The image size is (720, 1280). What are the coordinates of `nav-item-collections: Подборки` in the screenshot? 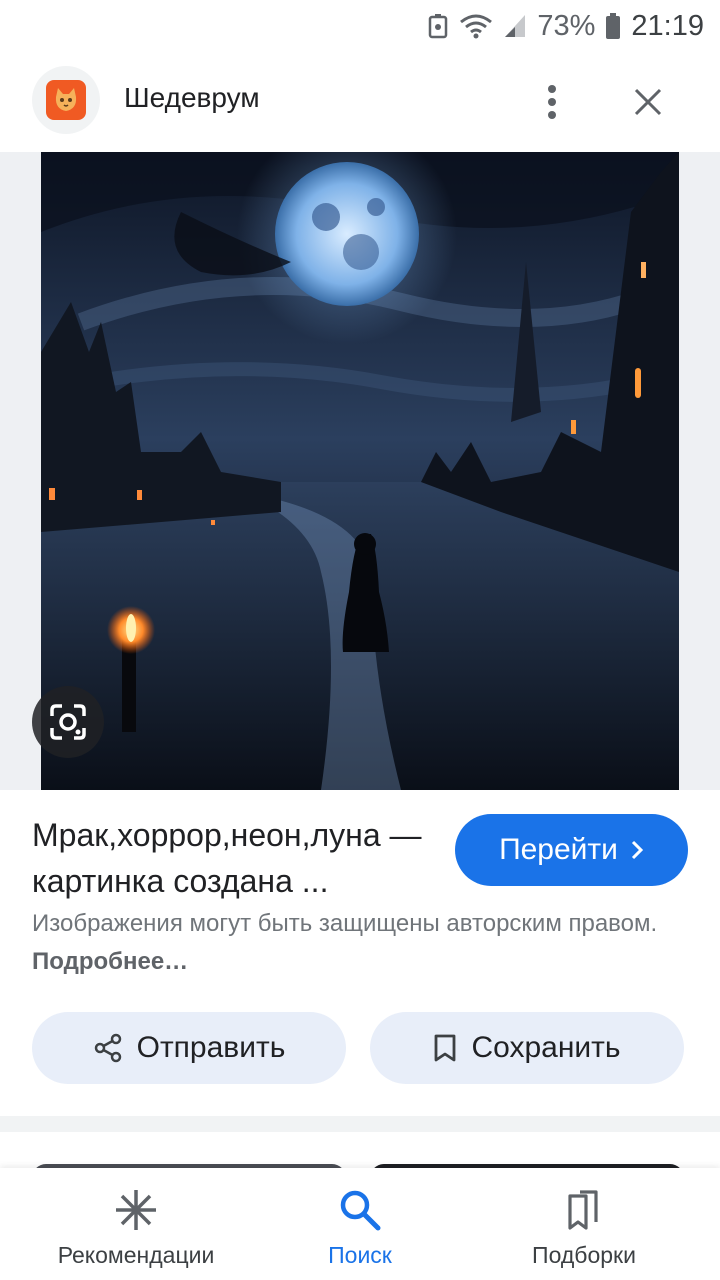 It's located at (584, 1224).